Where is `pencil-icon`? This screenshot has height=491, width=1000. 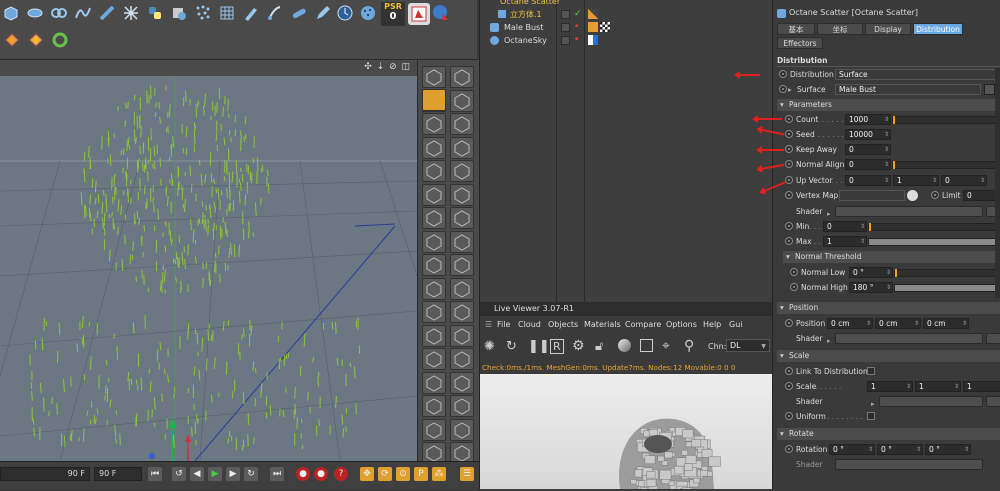
pencil-icon is located at coordinates (434, 100).